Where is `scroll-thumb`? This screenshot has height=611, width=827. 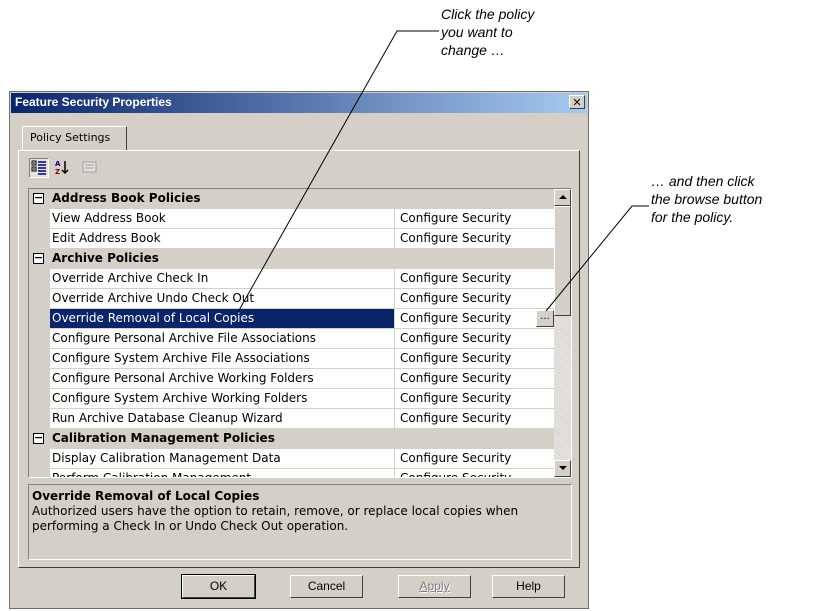 scroll-thumb is located at coordinates (562, 261).